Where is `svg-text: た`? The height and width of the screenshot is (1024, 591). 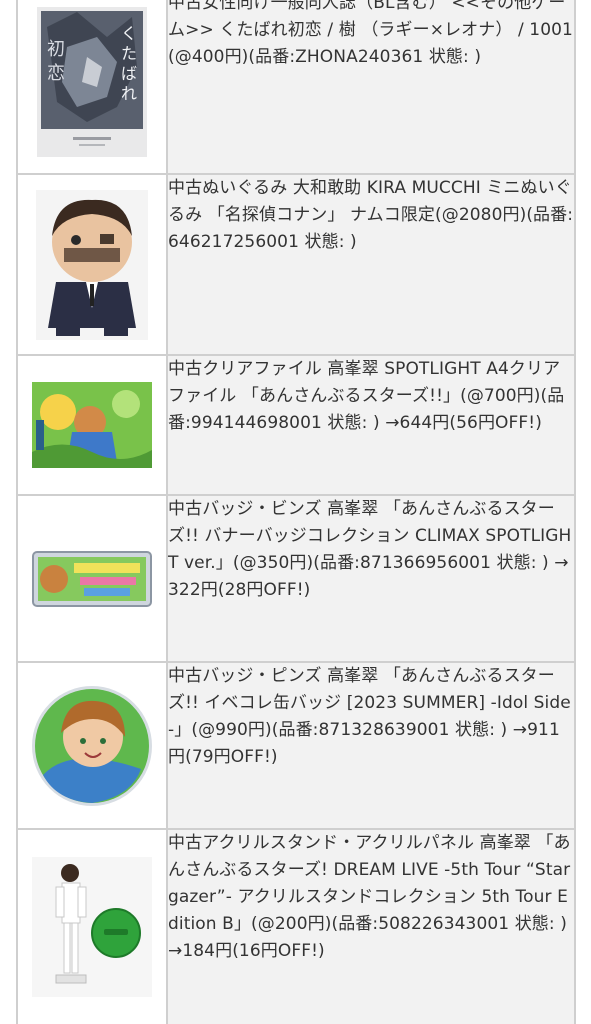
svg-text: た is located at coordinates (129, 53).